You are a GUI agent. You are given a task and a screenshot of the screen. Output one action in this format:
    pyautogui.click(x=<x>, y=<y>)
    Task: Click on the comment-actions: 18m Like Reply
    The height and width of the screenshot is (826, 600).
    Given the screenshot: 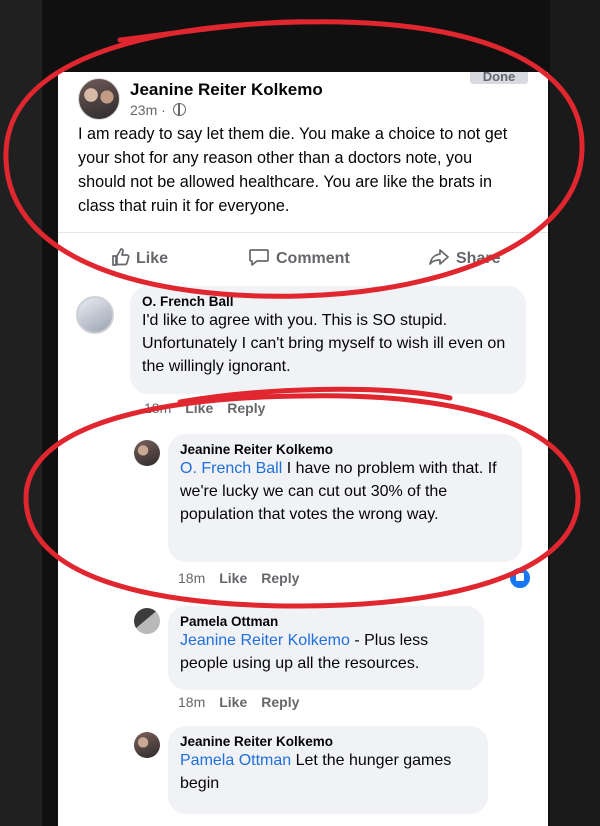 What is the action you would take?
    pyautogui.click(x=204, y=408)
    